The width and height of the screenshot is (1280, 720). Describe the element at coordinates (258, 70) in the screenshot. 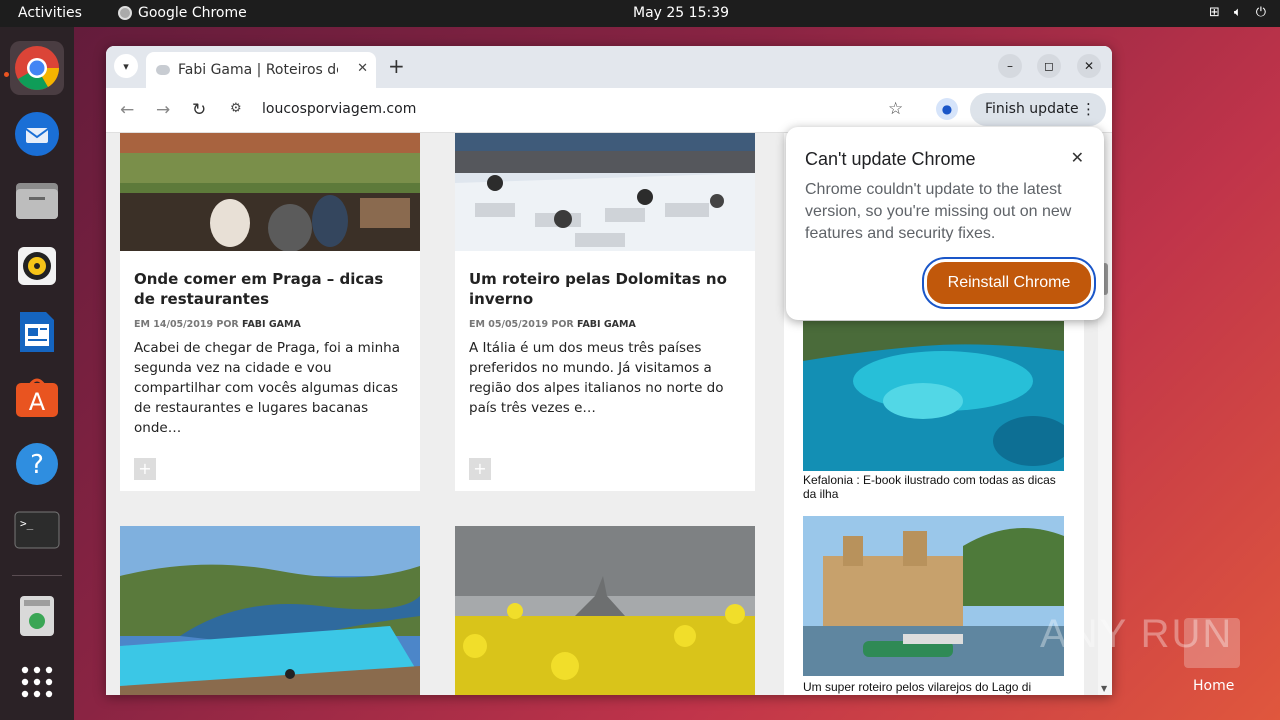

I see `tab-title: Fabi Gama | Roteiros de V` at that location.